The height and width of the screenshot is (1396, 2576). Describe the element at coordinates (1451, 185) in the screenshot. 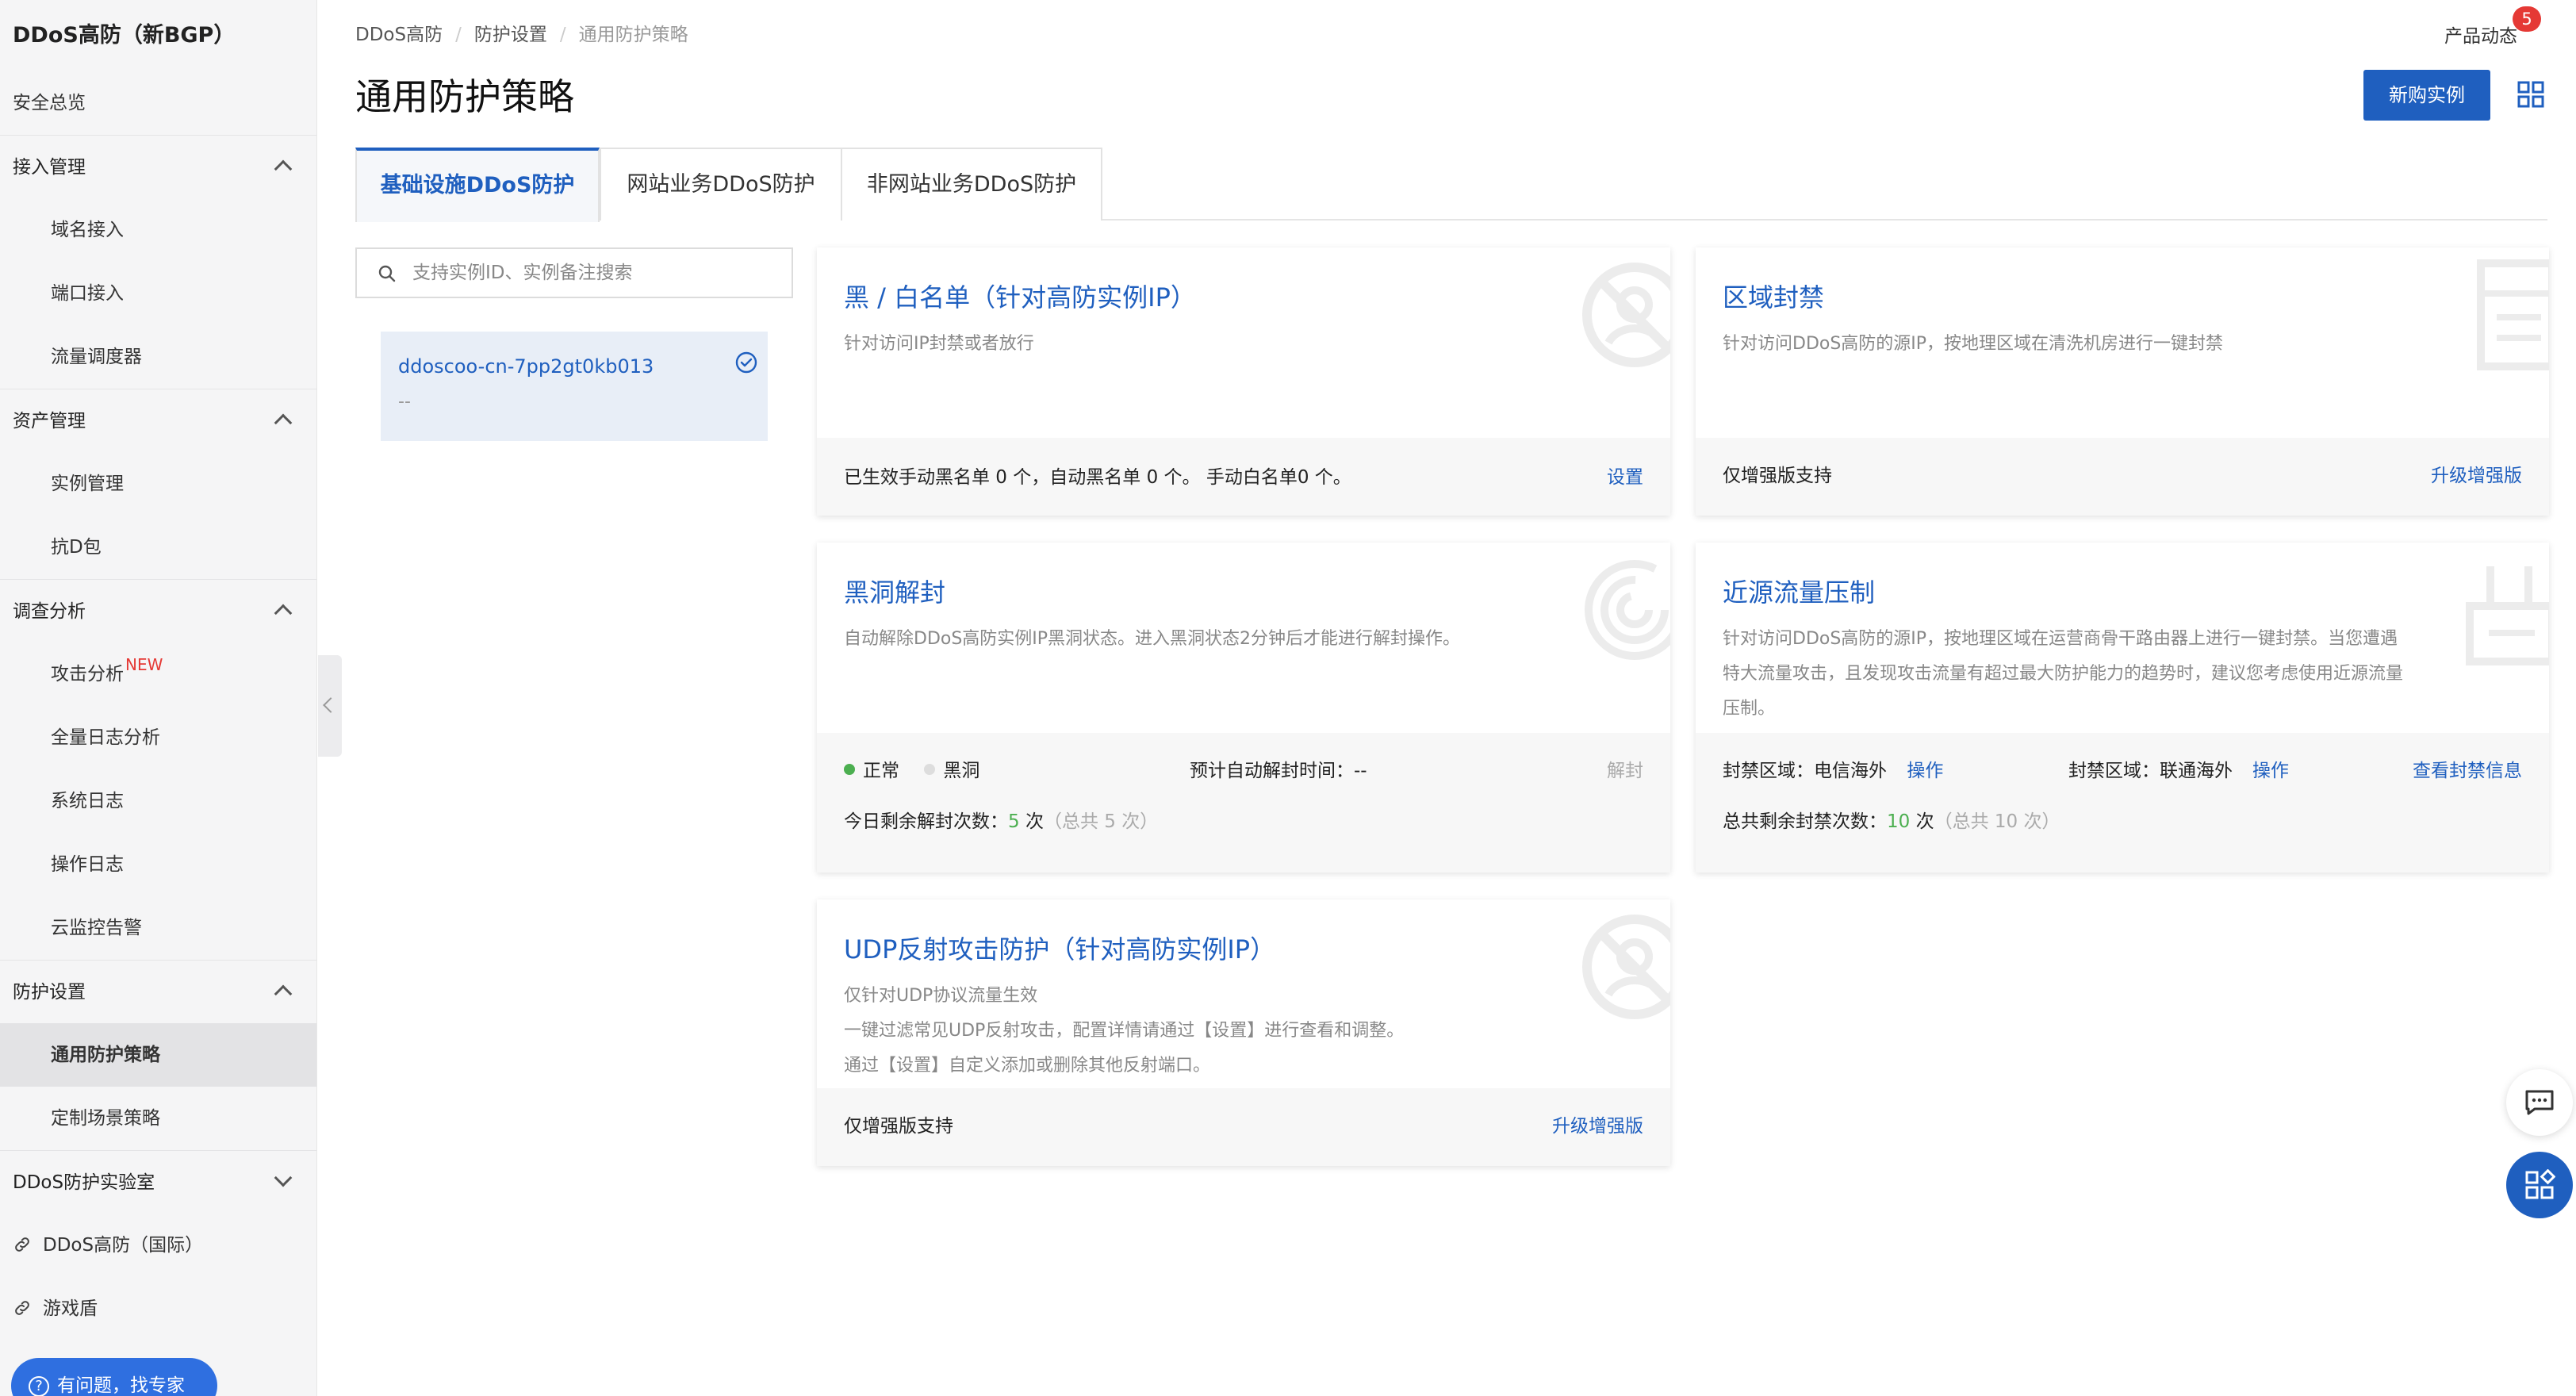

I see `protection-tabs: 基础设施DDoS防护 网站业务DDoS防护 非网站业务DDoS防护` at that location.